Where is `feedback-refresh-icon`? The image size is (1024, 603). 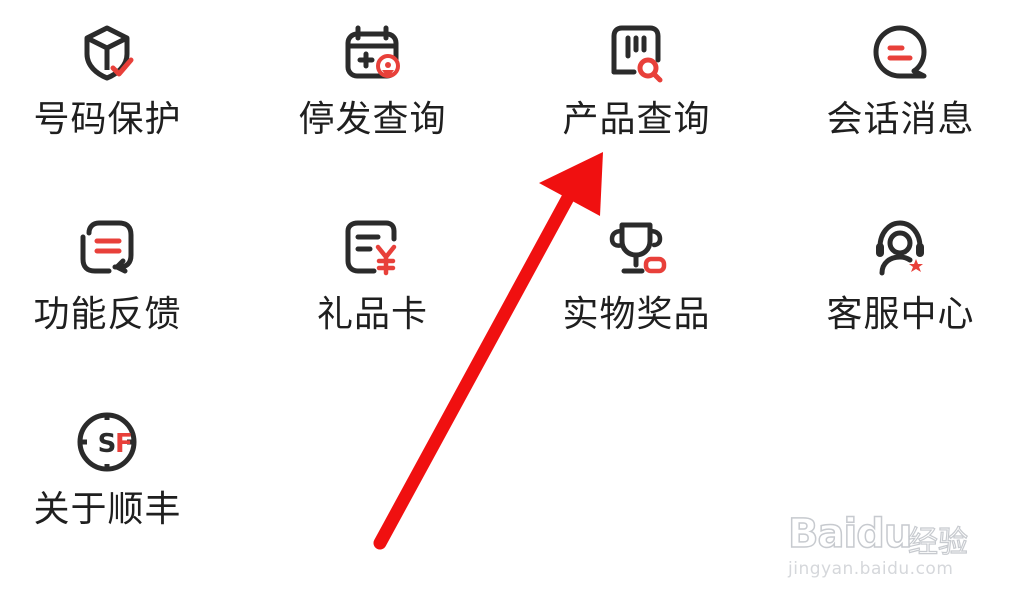
feedback-refresh-icon is located at coordinates (107, 247).